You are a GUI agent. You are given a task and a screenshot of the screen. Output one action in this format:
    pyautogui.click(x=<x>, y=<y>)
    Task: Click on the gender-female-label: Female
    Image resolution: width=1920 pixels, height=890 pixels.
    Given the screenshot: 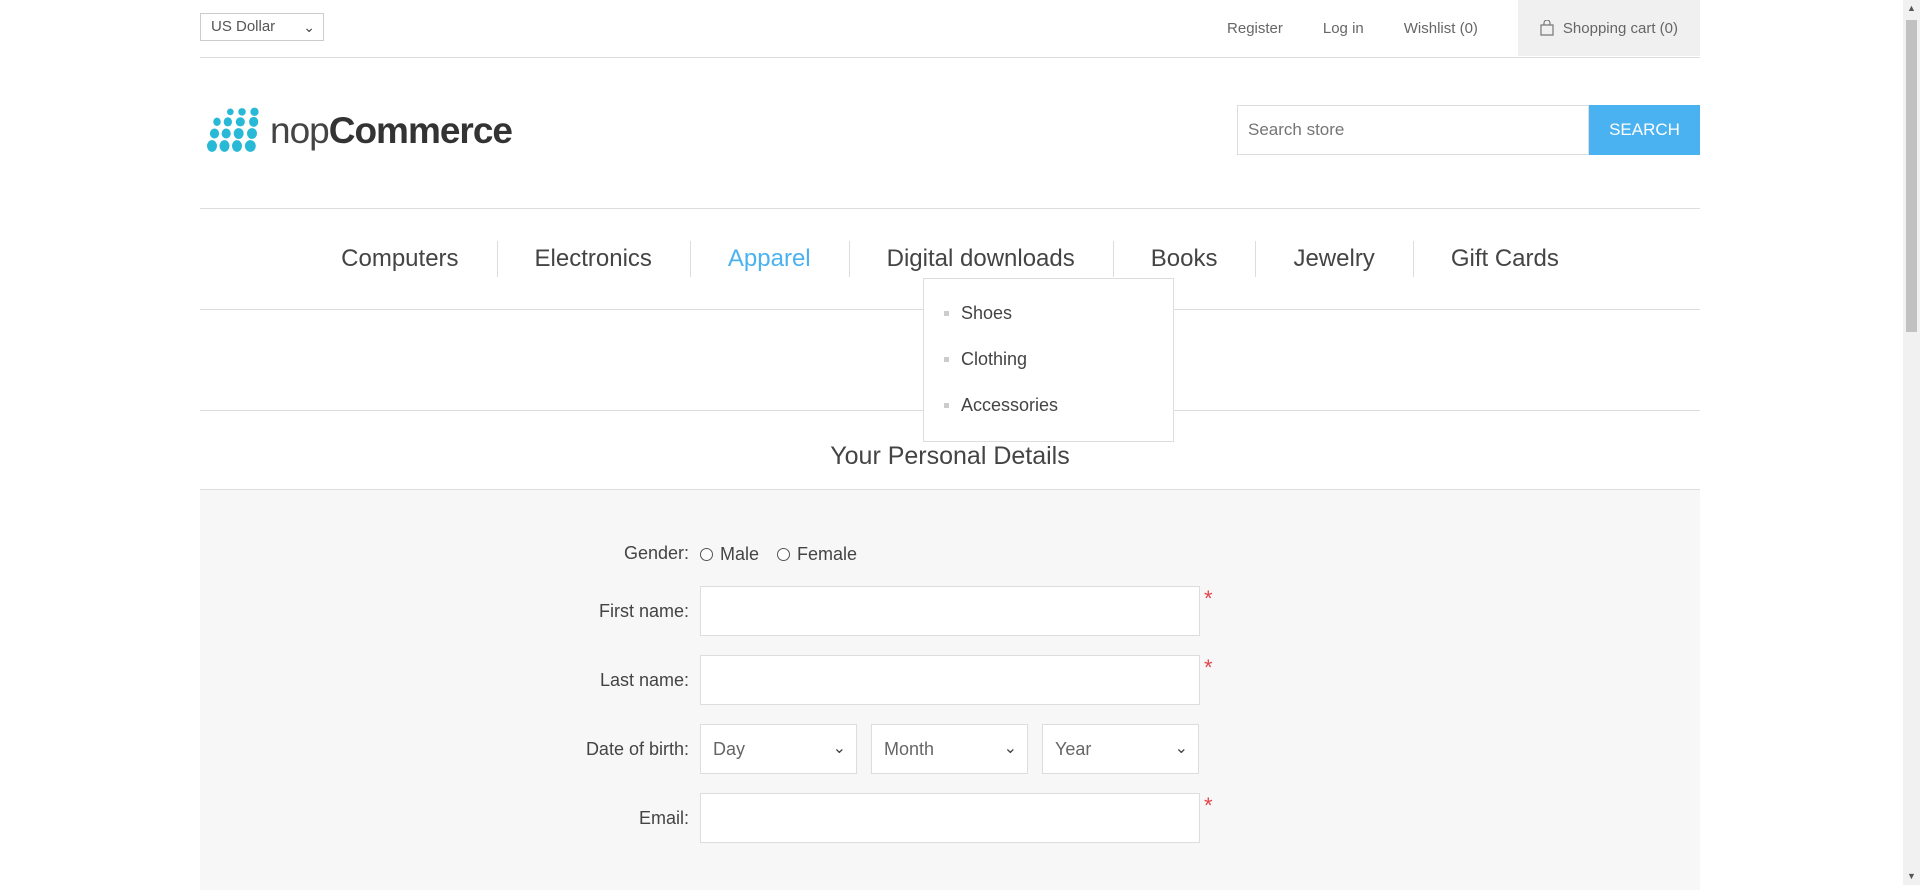 What is the action you would take?
    pyautogui.click(x=827, y=554)
    